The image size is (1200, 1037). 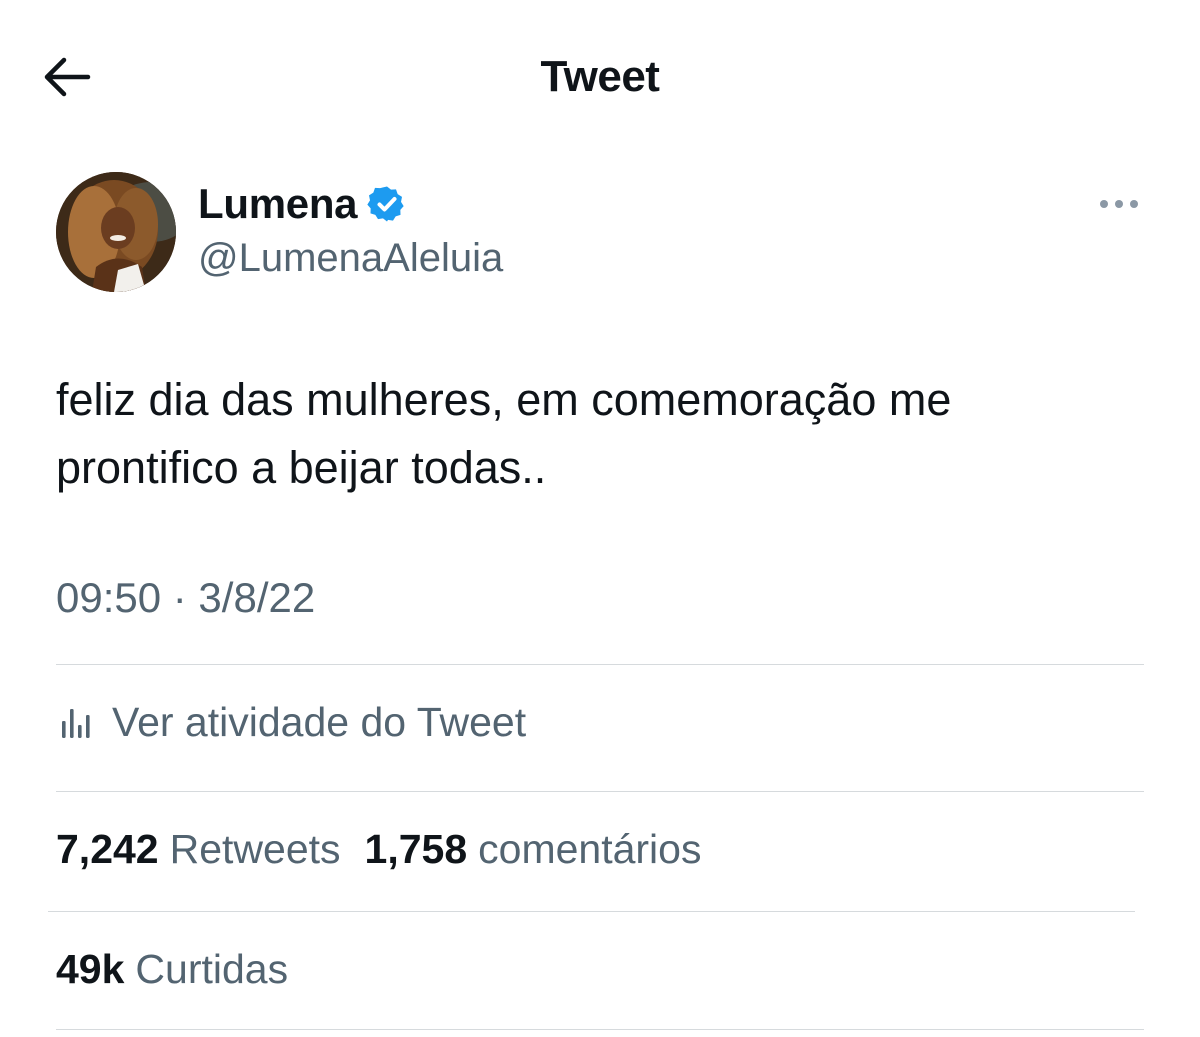 What do you see at coordinates (90, 969) in the screenshot?
I see `likes-count: 49k` at bounding box center [90, 969].